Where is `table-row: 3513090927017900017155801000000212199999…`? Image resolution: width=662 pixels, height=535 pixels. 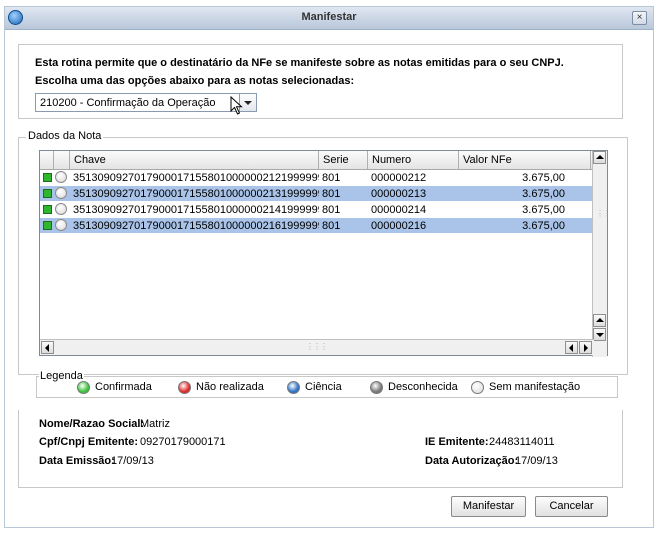
table-row: 3513090927017900017155801000000212199999… is located at coordinates (323, 177).